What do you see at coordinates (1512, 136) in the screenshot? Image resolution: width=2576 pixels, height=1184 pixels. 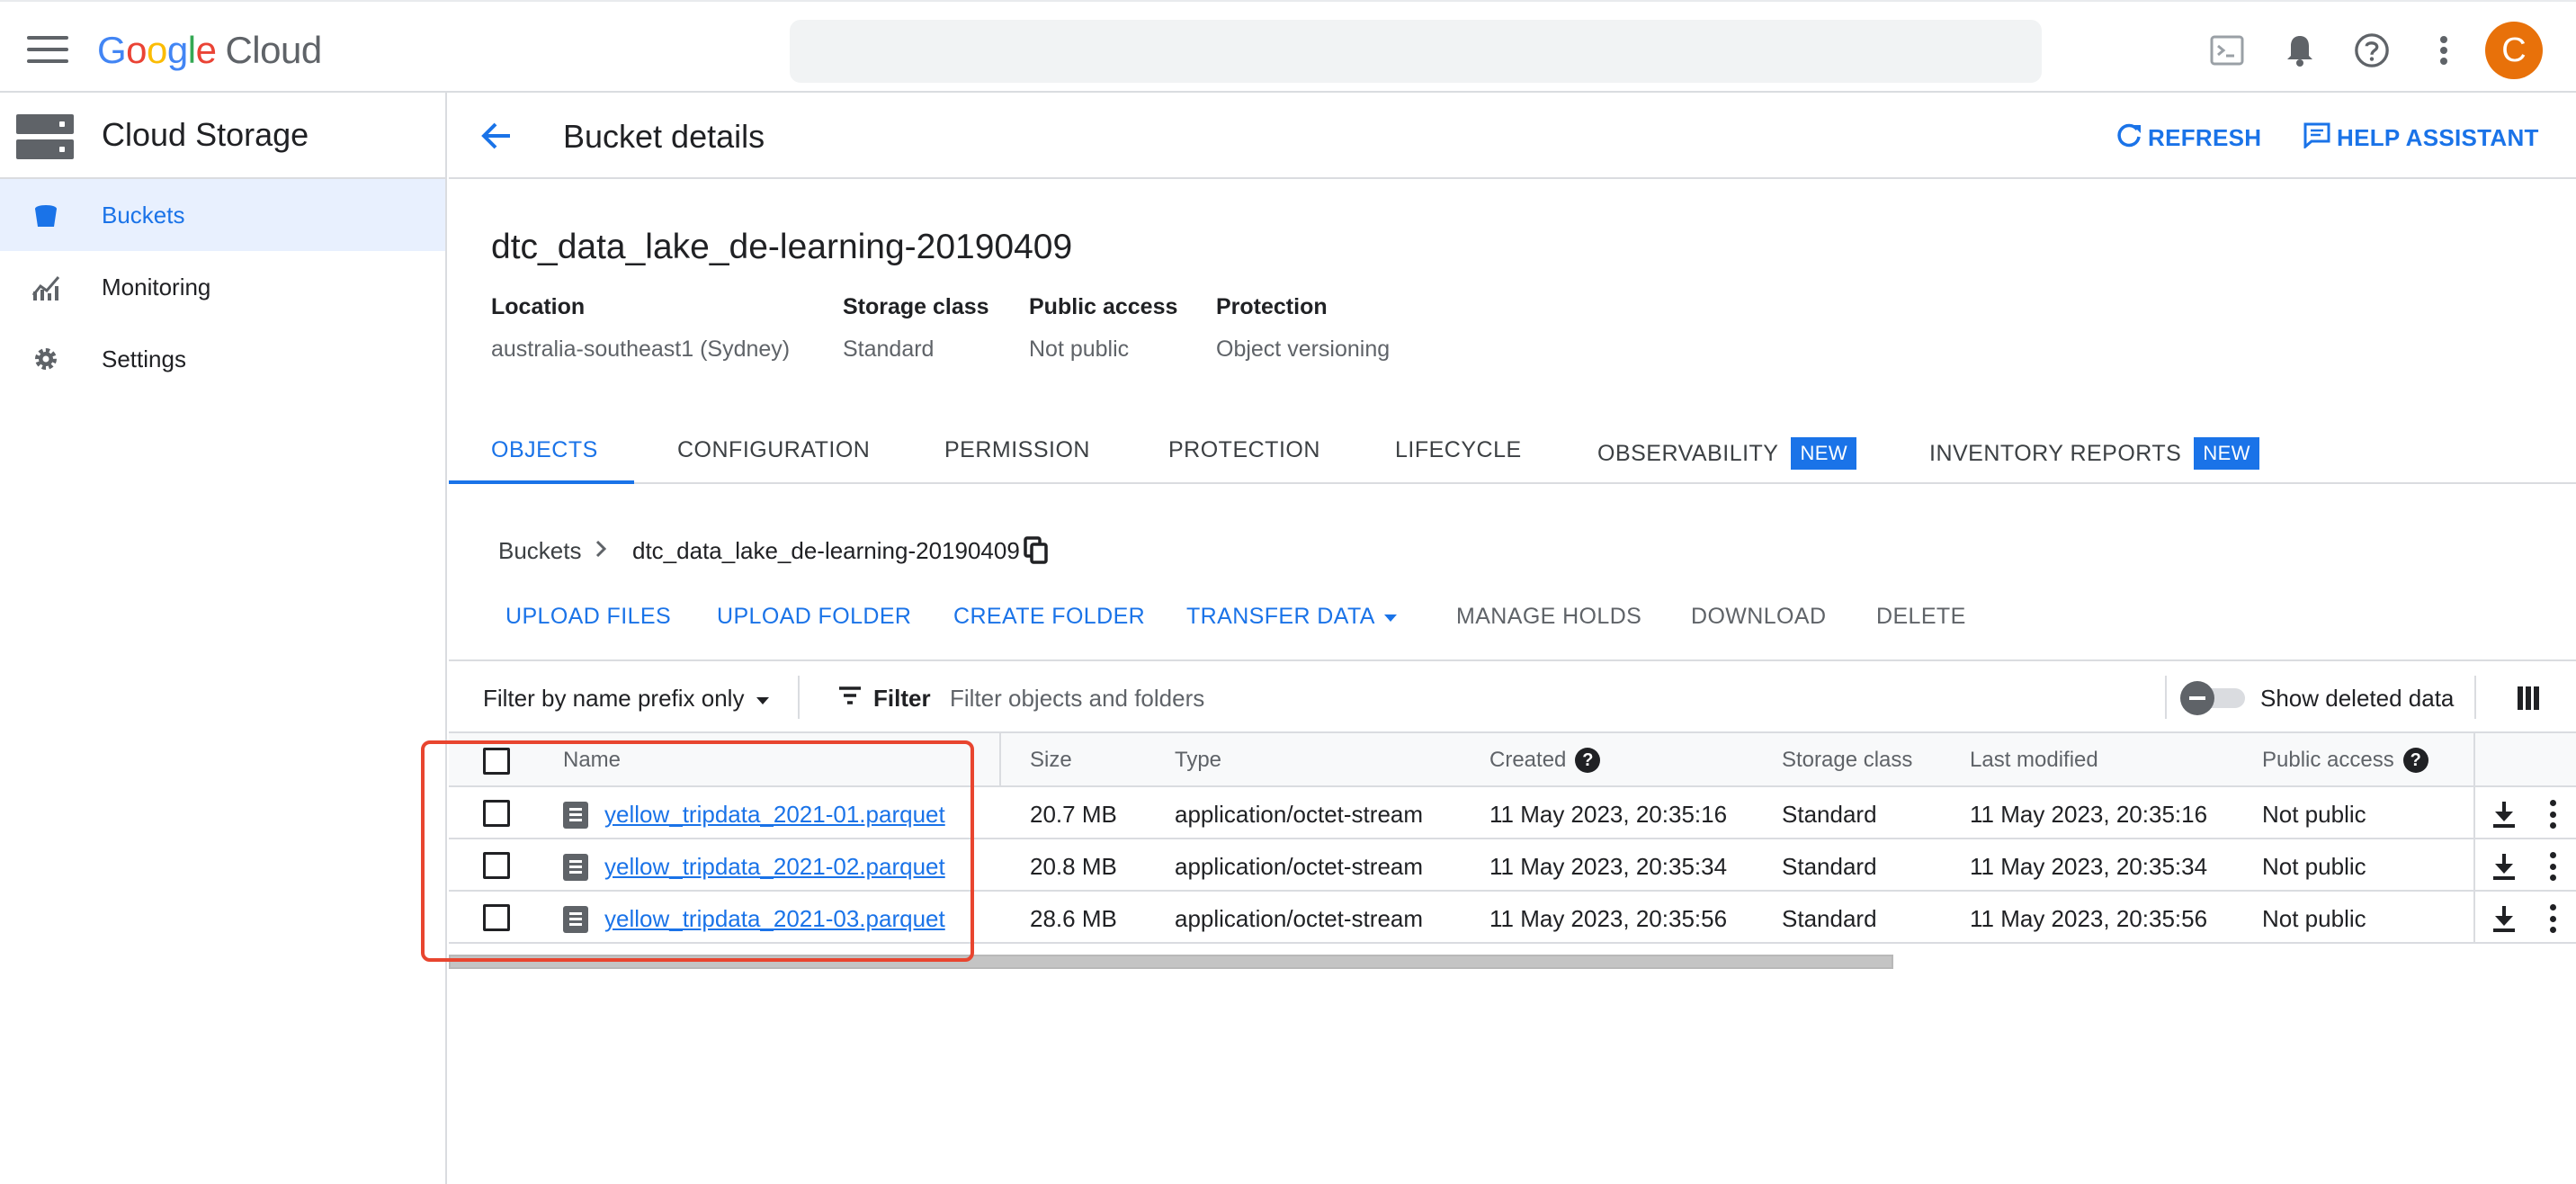 I see `page-header: Bucket details REFRESH HELP ASSISTANT` at bounding box center [1512, 136].